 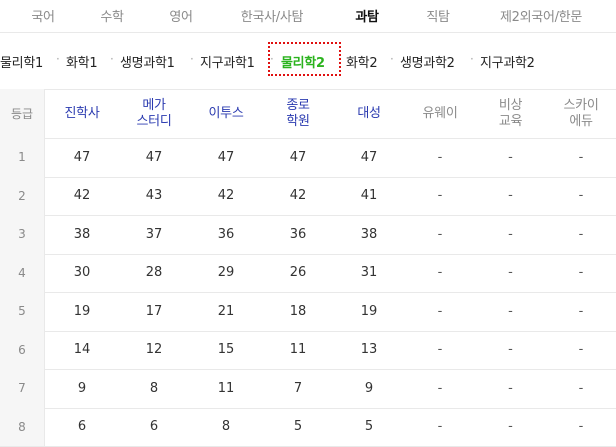 I want to click on table-row: 3 38 37 36 36 38 - - -, so click(x=308, y=234).